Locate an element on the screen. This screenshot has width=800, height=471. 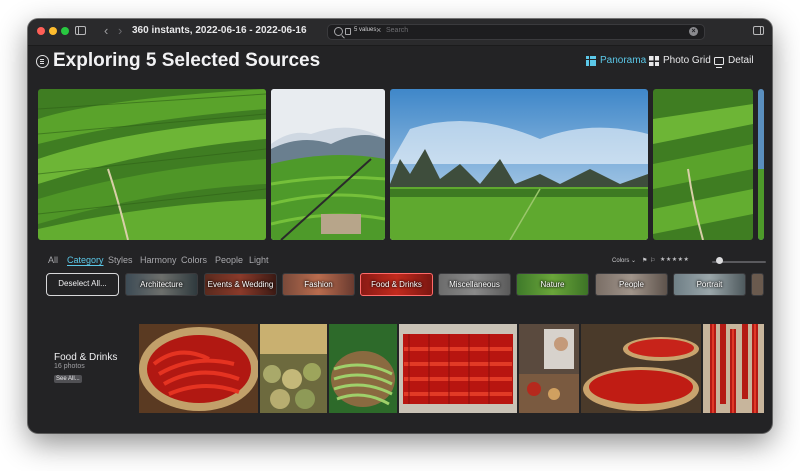
chip-label: Food & Drinks is located at coordinates (396, 284).